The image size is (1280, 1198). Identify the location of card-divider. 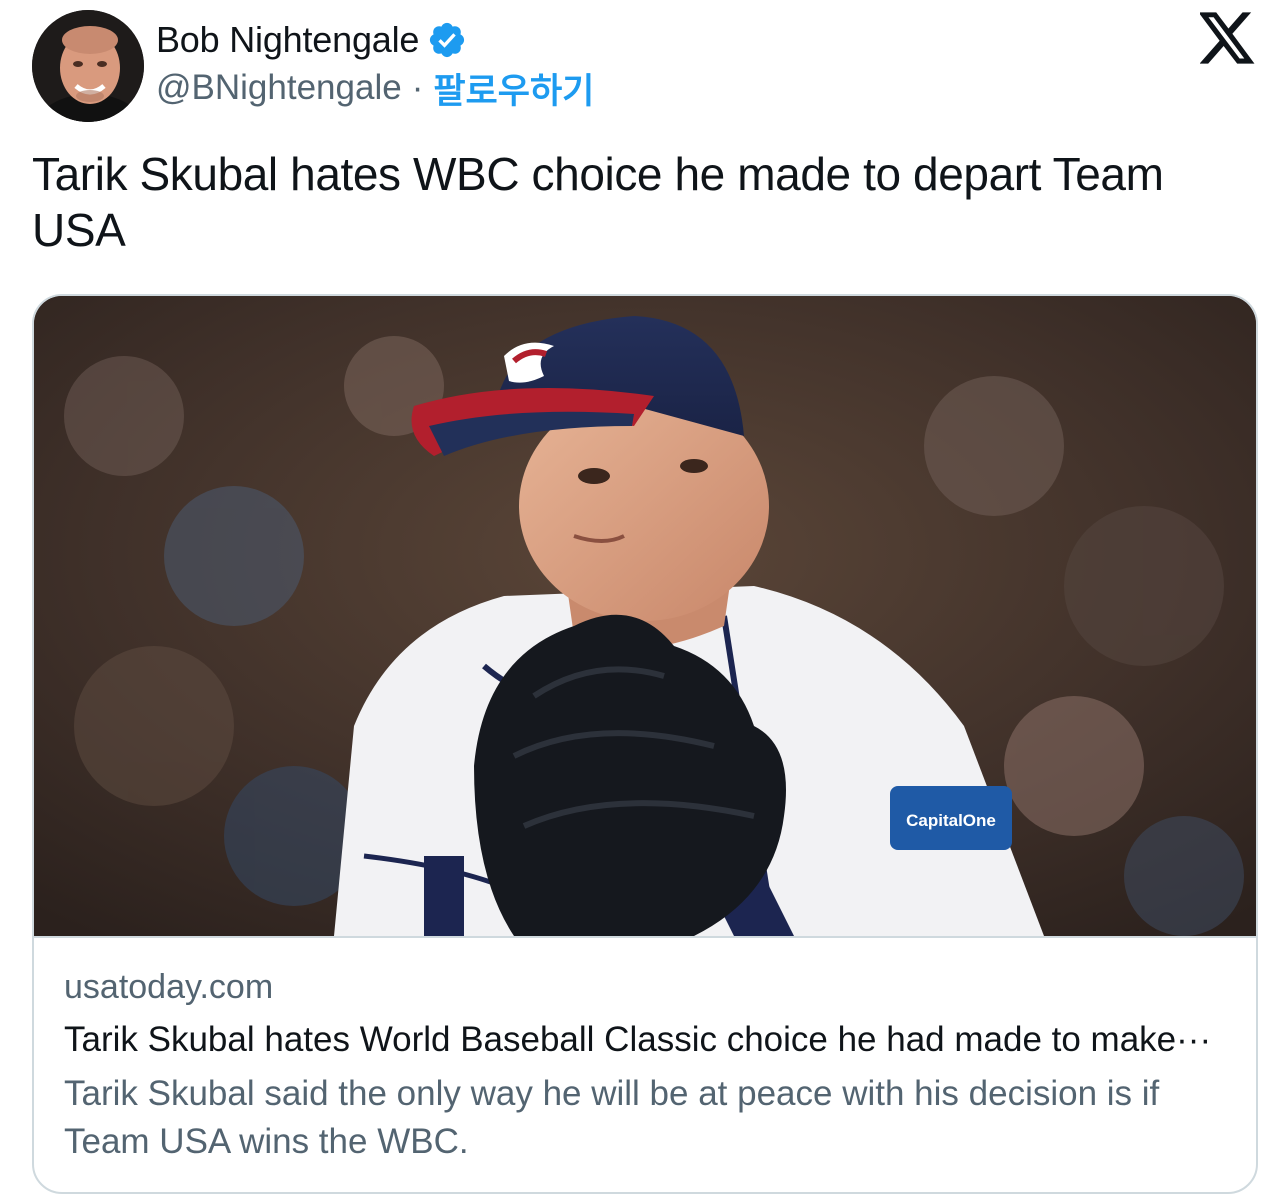
(645, 937).